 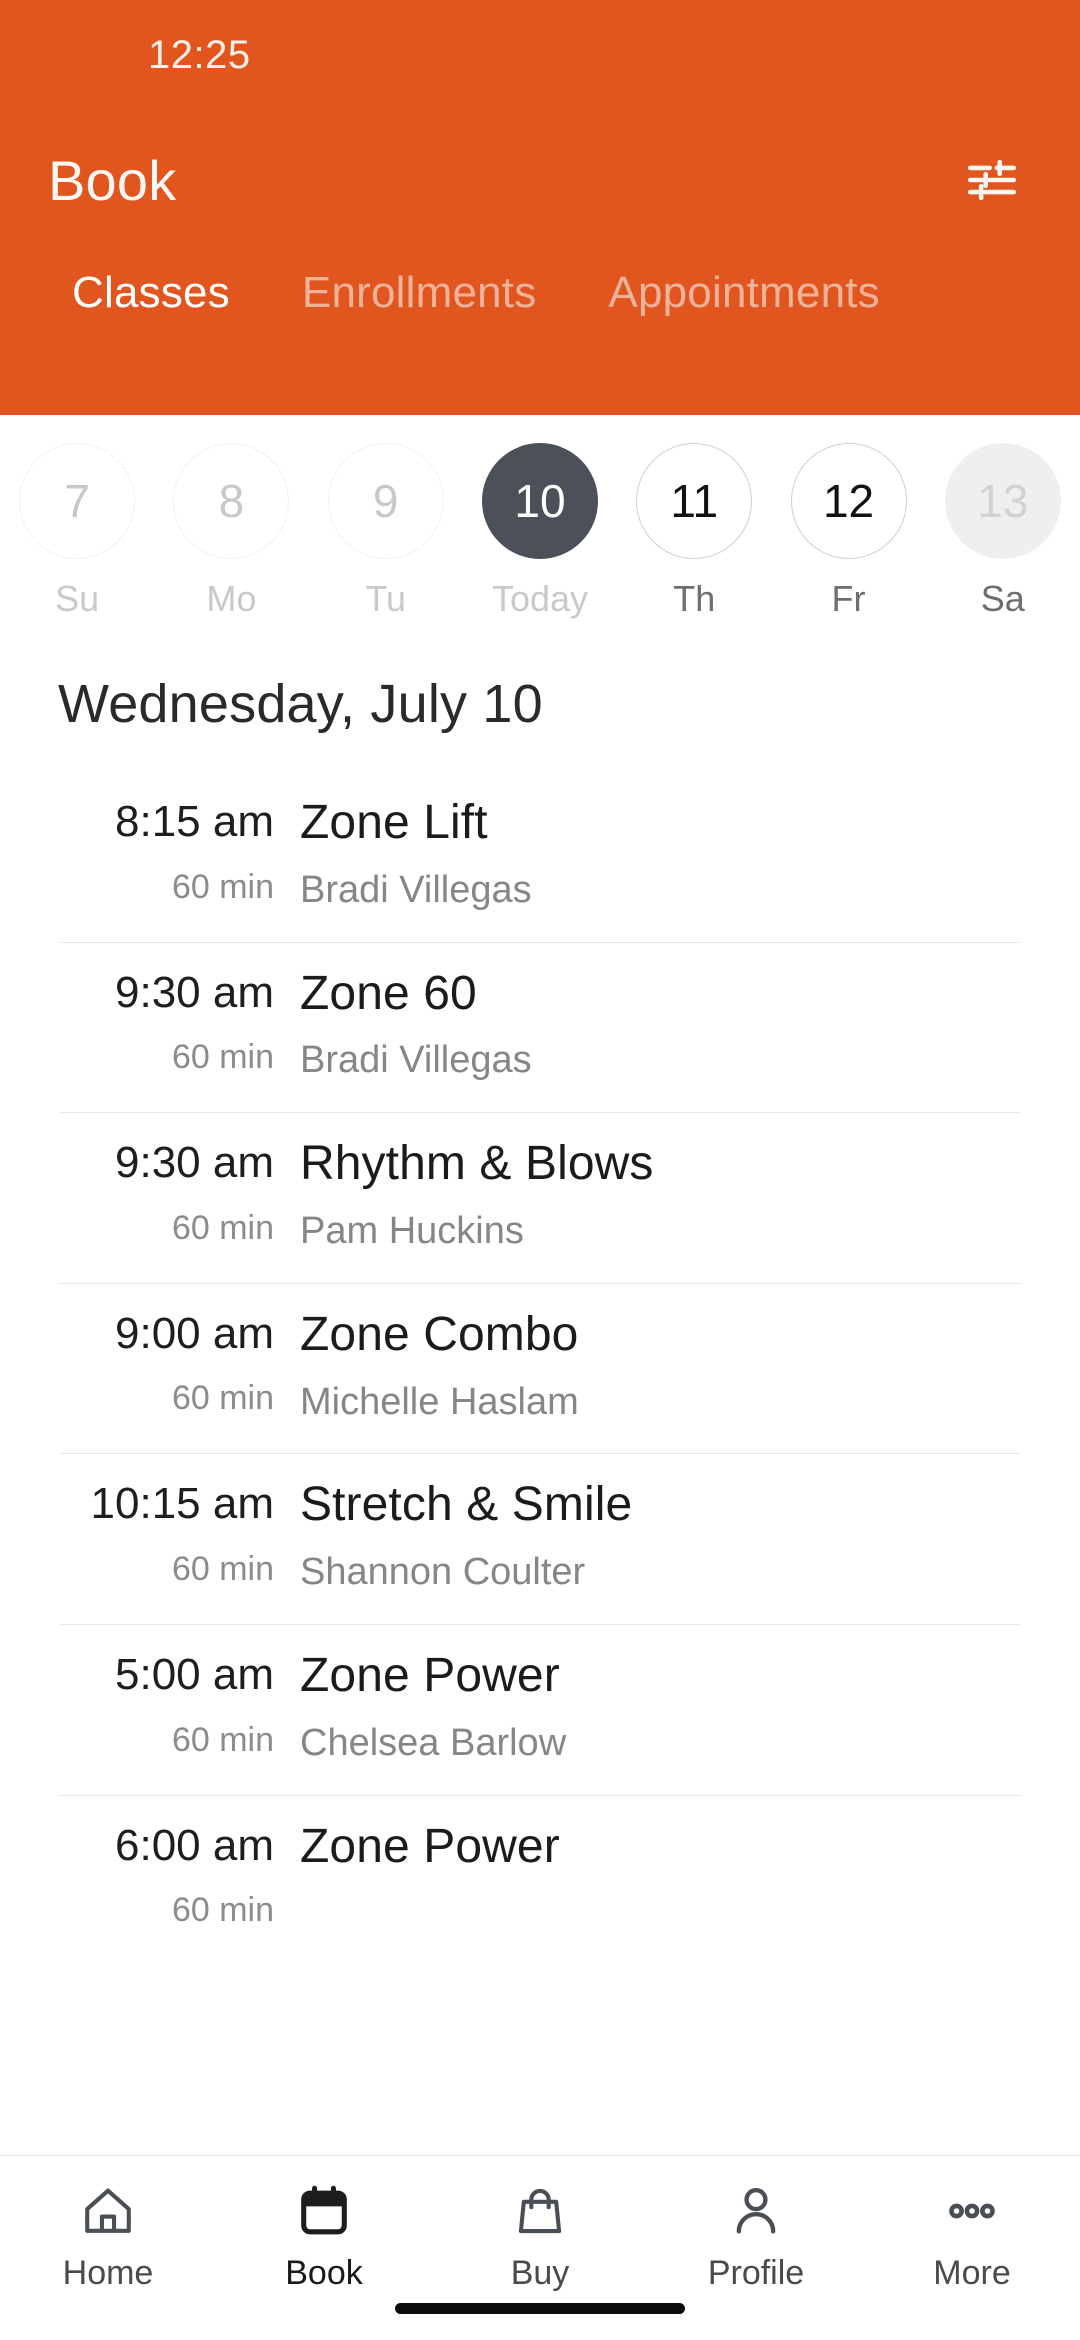 What do you see at coordinates (412, 1230) in the screenshot?
I see `class-instructor: Pam Huckins` at bounding box center [412, 1230].